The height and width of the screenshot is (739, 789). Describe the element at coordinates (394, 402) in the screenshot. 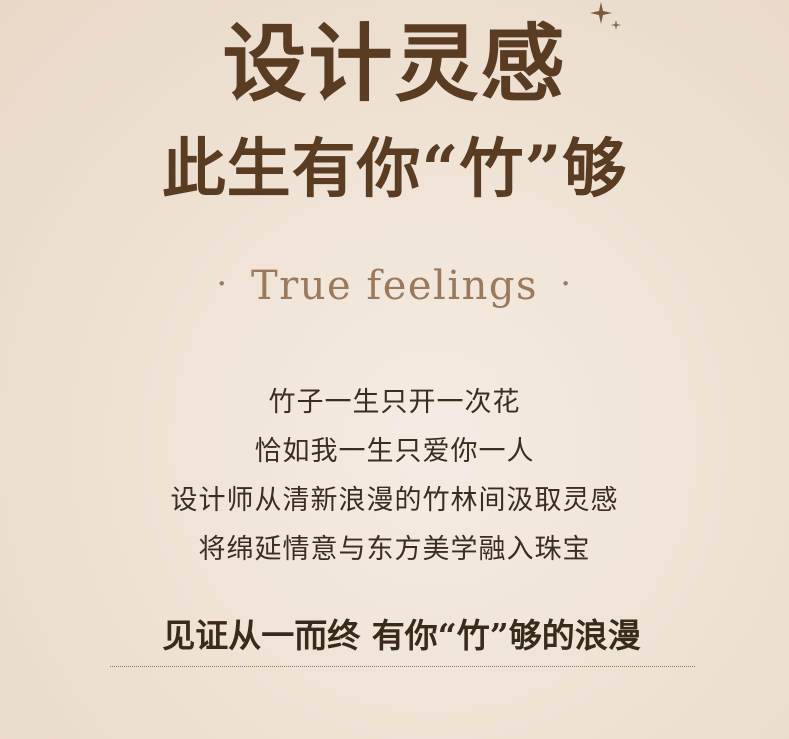

I see `poem-line: 竹子一生只开一次花` at that location.